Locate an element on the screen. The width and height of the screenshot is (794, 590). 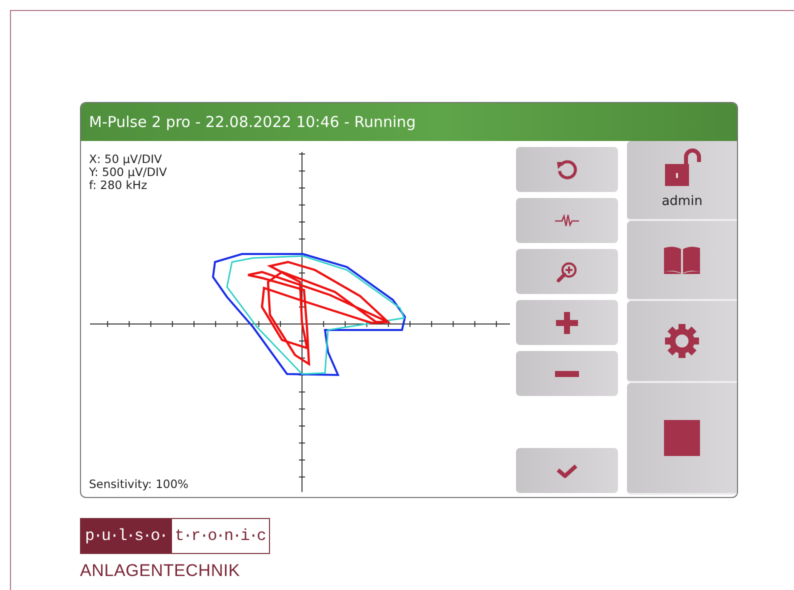
scale-label: Y: 500 µV/DIV is located at coordinates (128, 172).